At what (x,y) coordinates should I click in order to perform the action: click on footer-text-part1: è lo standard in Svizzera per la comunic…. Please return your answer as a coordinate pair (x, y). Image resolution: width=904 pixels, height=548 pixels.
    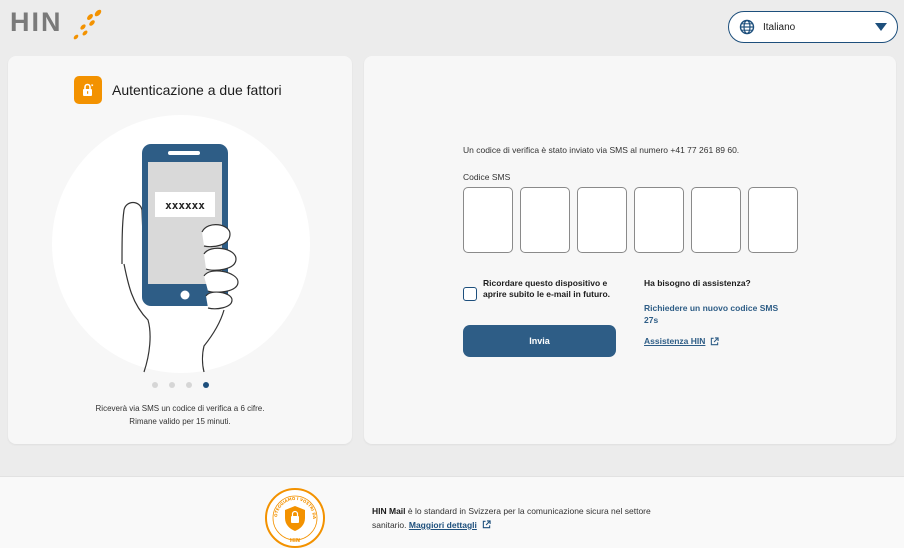
    Looking at the image, I should click on (528, 511).